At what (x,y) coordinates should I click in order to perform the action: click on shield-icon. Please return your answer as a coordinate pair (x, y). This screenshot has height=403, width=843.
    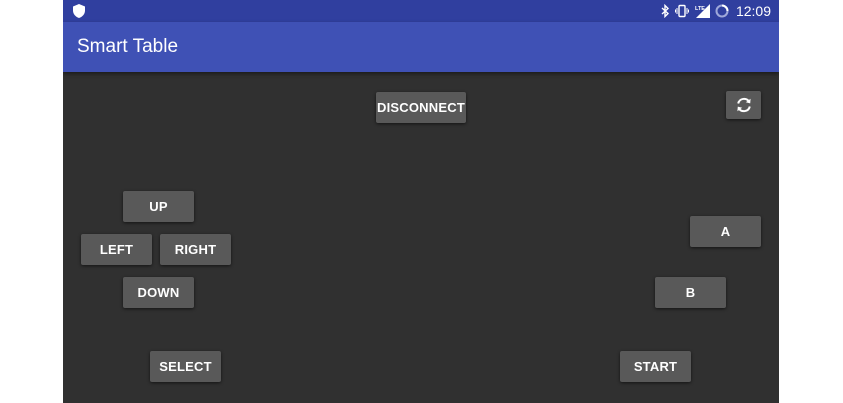
    Looking at the image, I should click on (80, 11).